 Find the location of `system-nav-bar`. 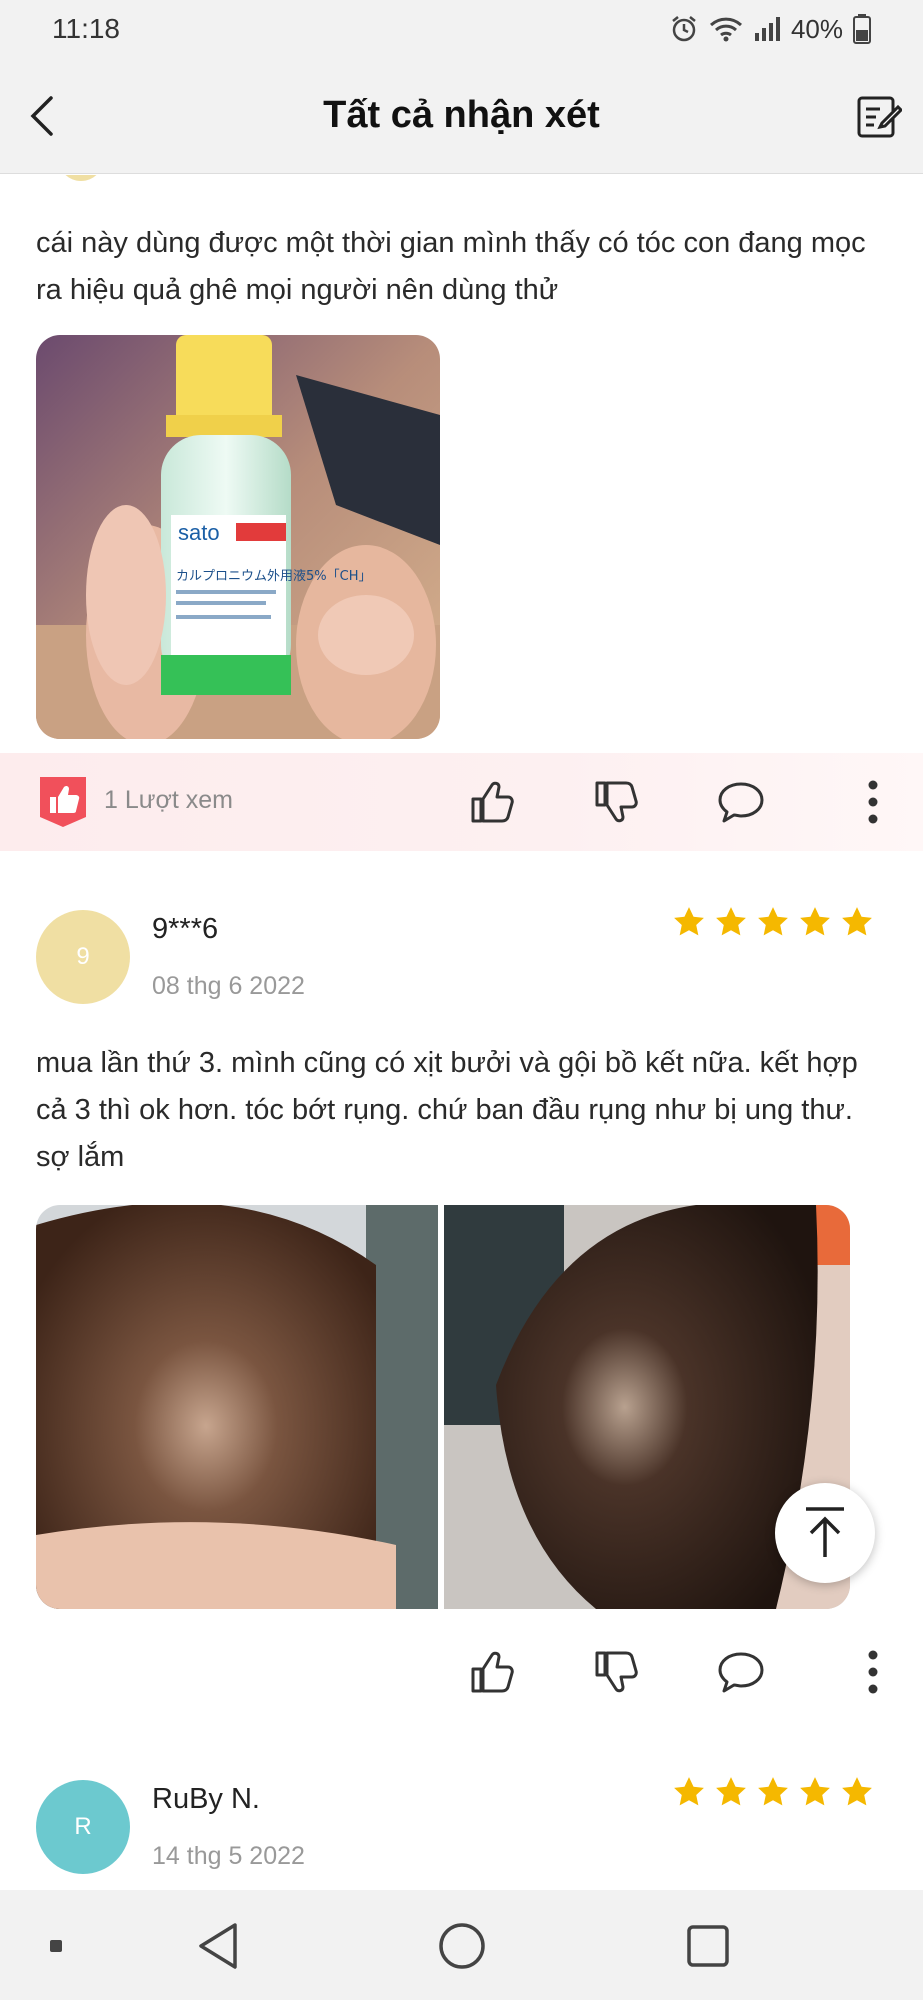

system-nav-bar is located at coordinates (461, 1945).